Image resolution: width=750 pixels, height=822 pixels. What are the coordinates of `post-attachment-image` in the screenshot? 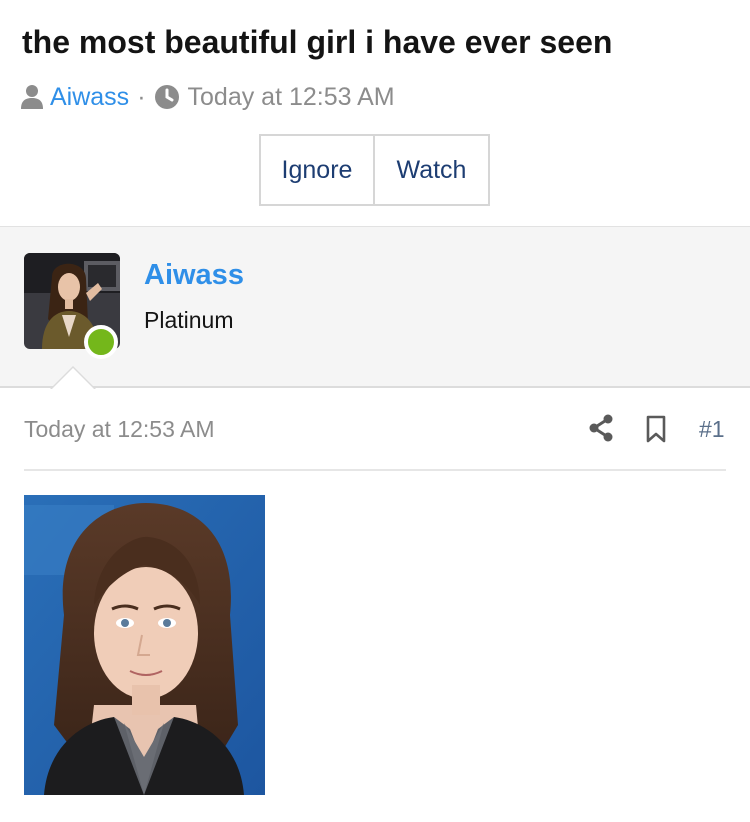 It's located at (144, 645).